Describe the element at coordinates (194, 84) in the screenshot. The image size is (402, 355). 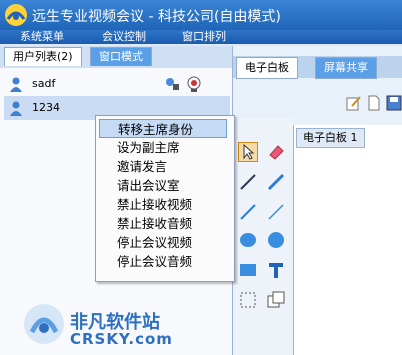
I see `webcam-icon` at that location.